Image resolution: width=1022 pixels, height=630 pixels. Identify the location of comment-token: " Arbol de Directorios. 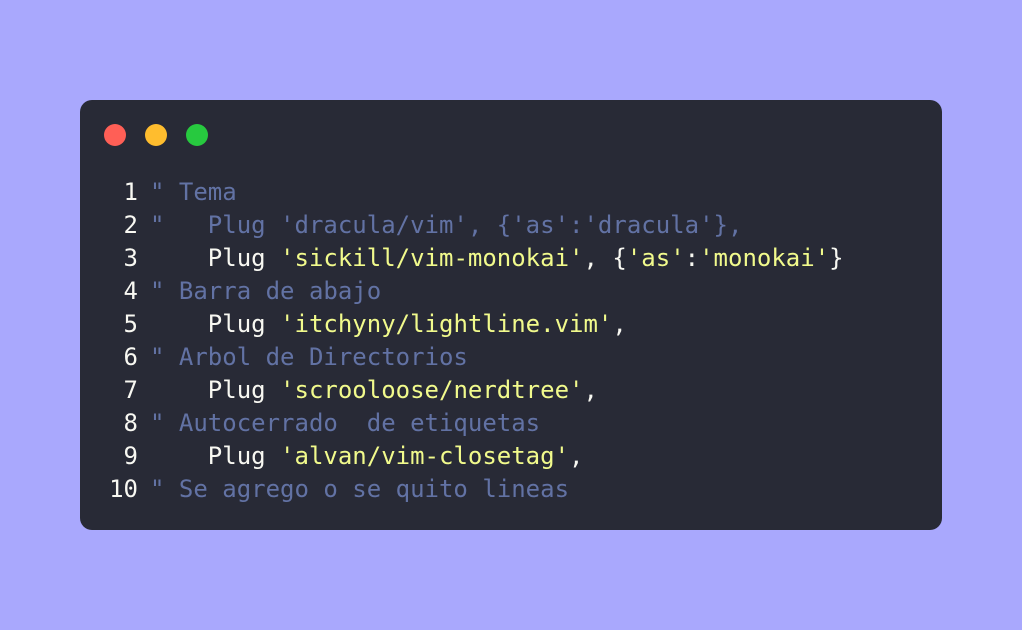
(309, 357).